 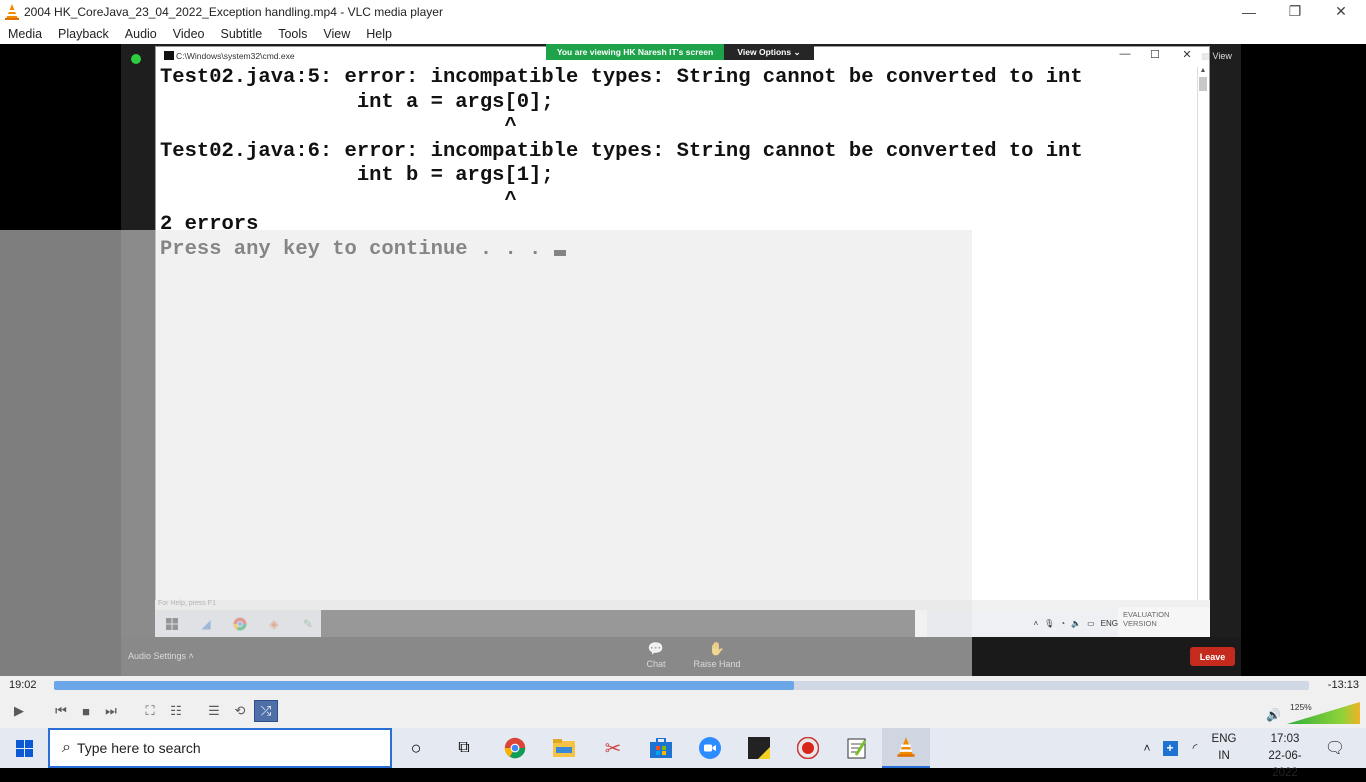 I want to click on seek-bar, so click(x=681, y=685).